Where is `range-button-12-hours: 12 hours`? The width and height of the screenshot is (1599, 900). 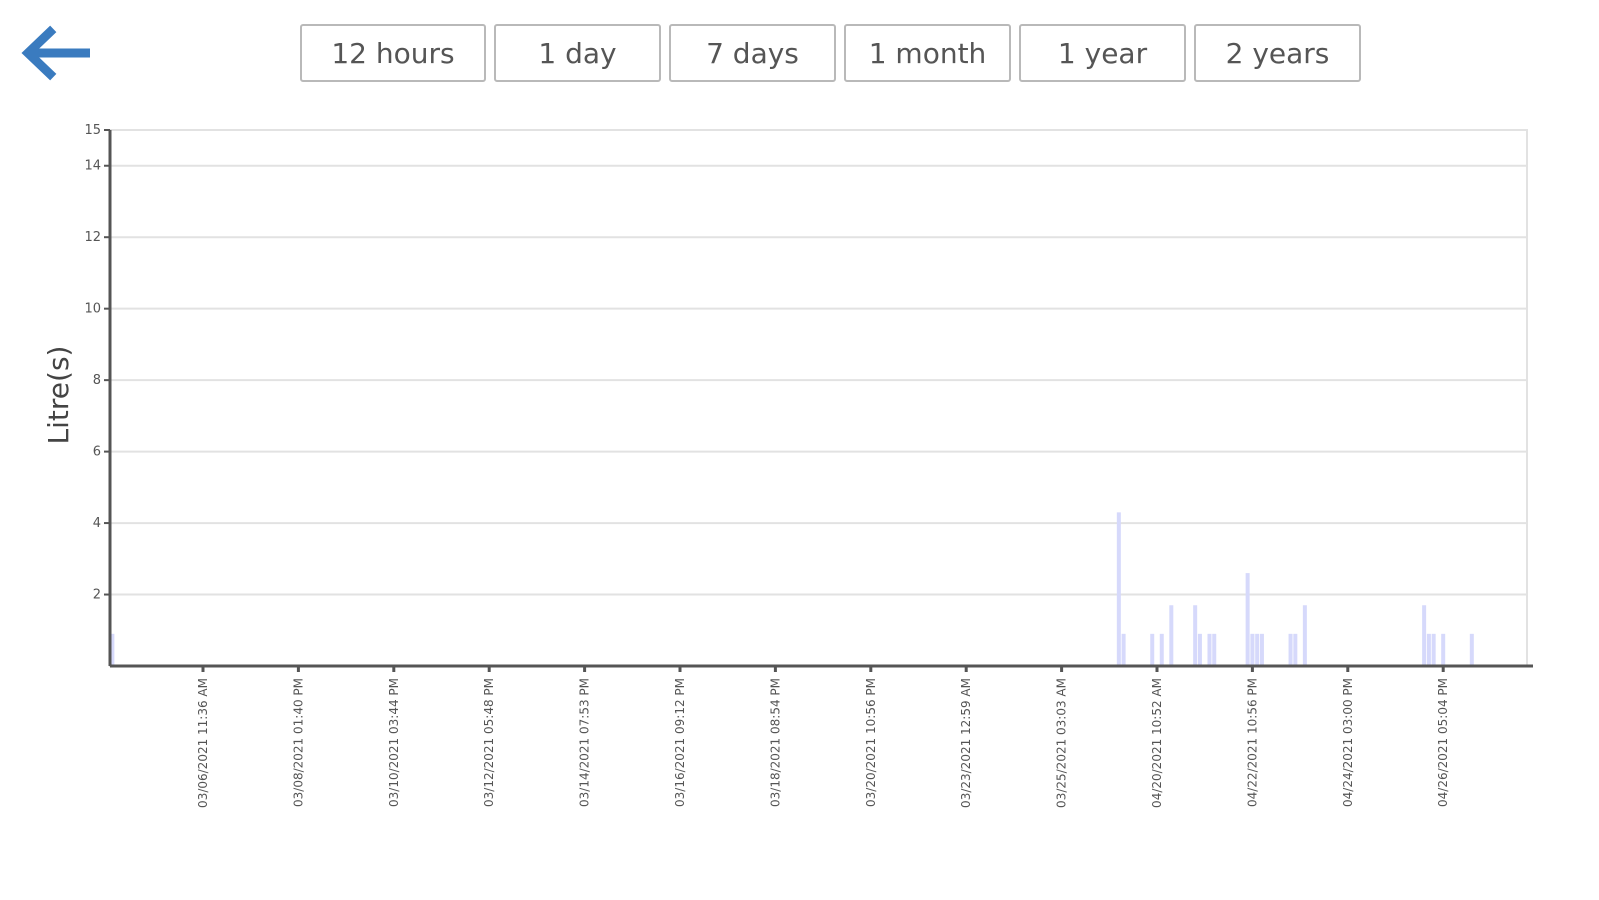 range-button-12-hours: 12 hours is located at coordinates (393, 53).